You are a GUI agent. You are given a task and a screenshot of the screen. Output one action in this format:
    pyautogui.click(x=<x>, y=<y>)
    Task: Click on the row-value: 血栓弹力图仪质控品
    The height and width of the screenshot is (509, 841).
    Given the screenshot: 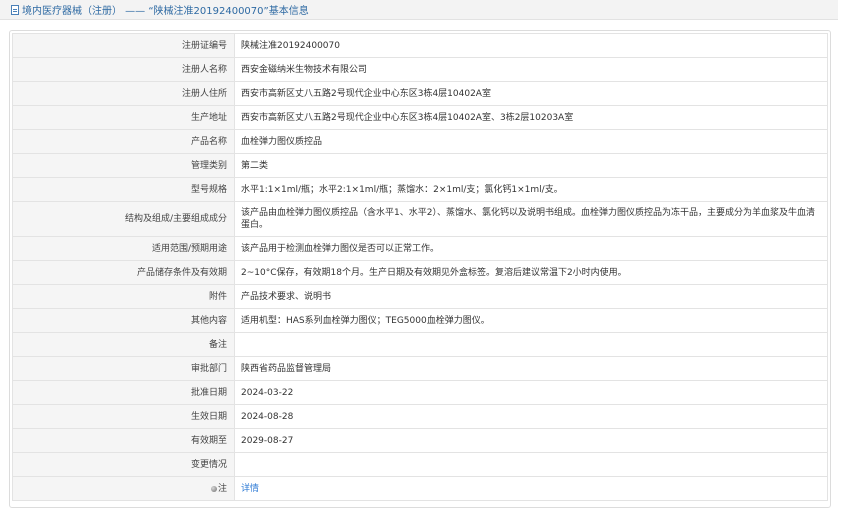 What is the action you would take?
    pyautogui.click(x=531, y=141)
    